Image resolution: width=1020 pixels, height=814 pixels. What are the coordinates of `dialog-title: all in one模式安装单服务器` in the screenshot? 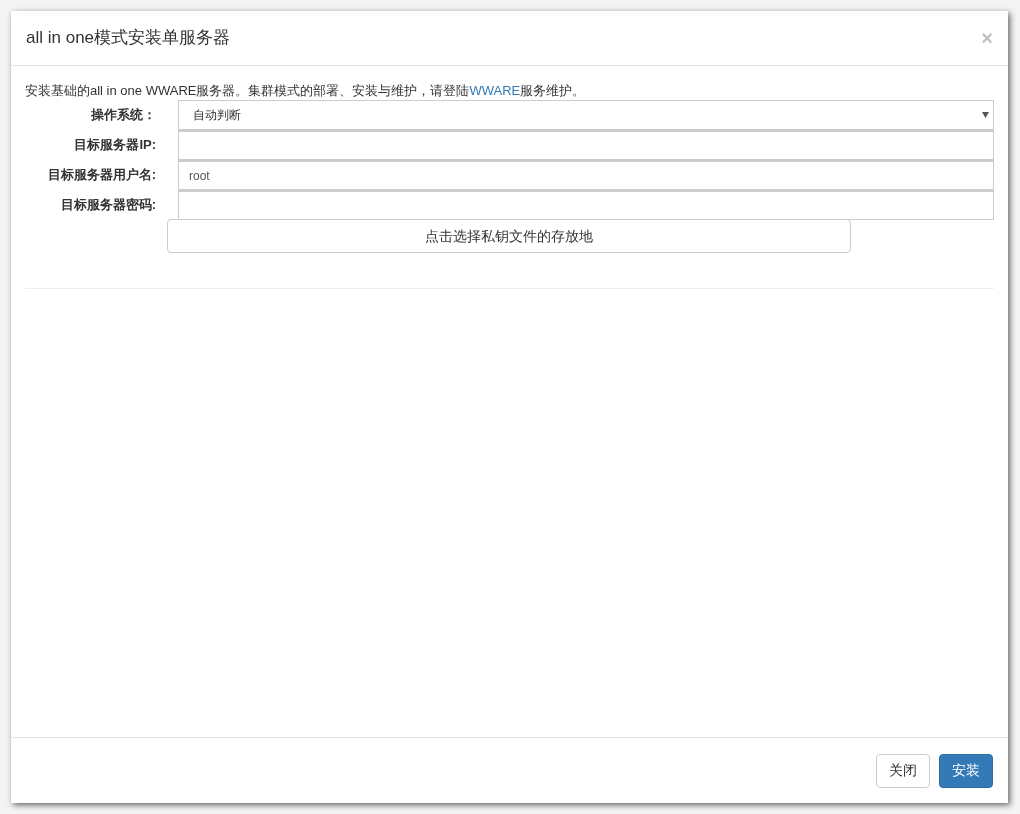 It's located at (128, 38).